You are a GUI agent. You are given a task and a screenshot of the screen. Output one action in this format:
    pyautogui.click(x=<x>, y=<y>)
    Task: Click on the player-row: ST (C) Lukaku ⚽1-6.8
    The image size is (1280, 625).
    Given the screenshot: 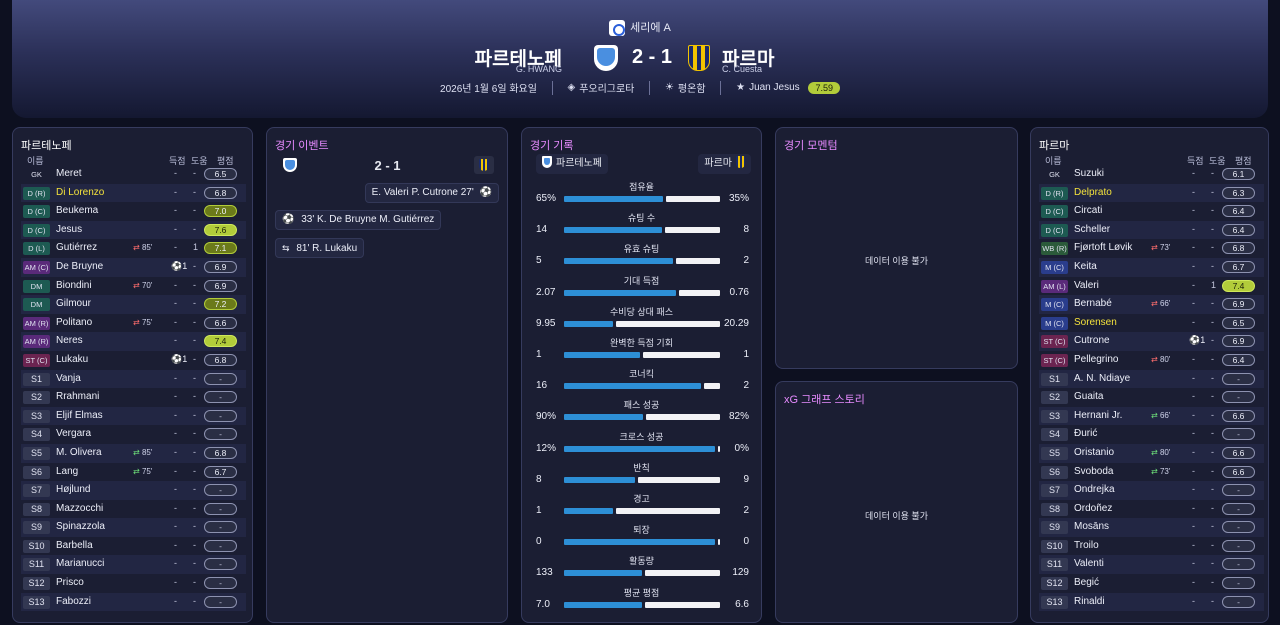 What is the action you would take?
    pyautogui.click(x=133, y=360)
    